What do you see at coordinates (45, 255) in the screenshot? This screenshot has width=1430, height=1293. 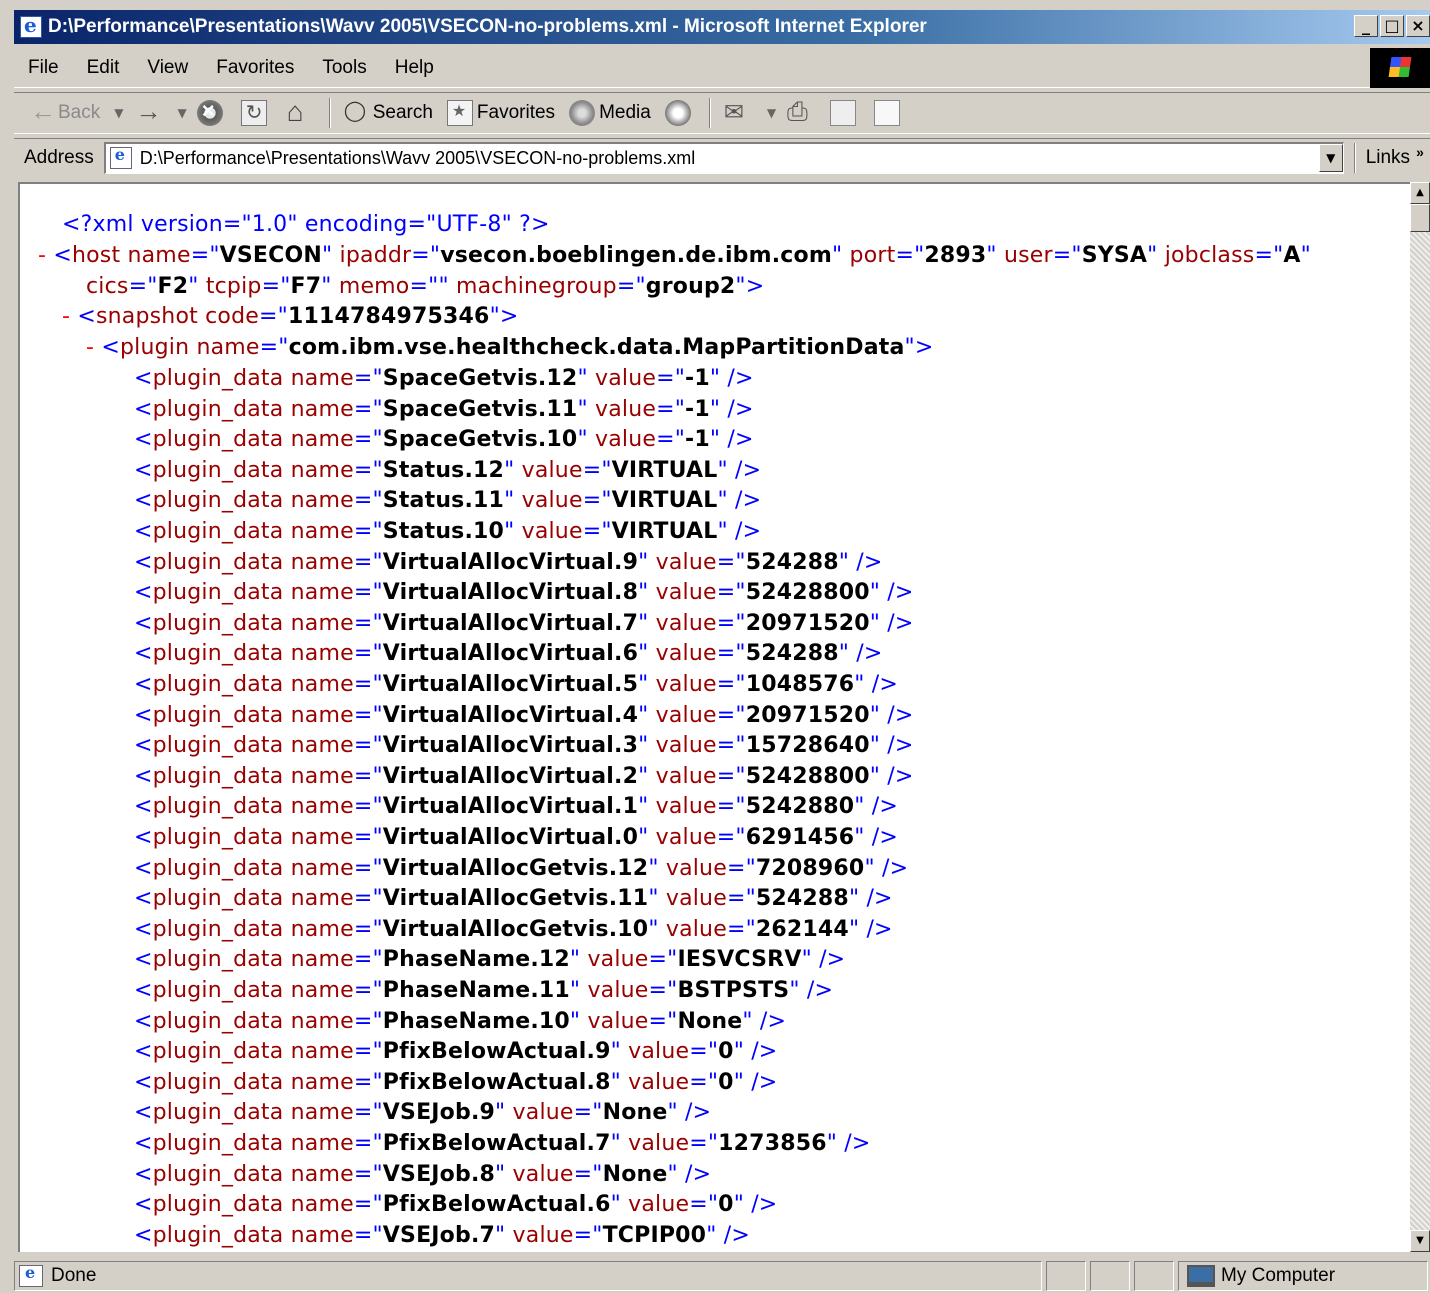 I see `collapse-host-toggle: -` at bounding box center [45, 255].